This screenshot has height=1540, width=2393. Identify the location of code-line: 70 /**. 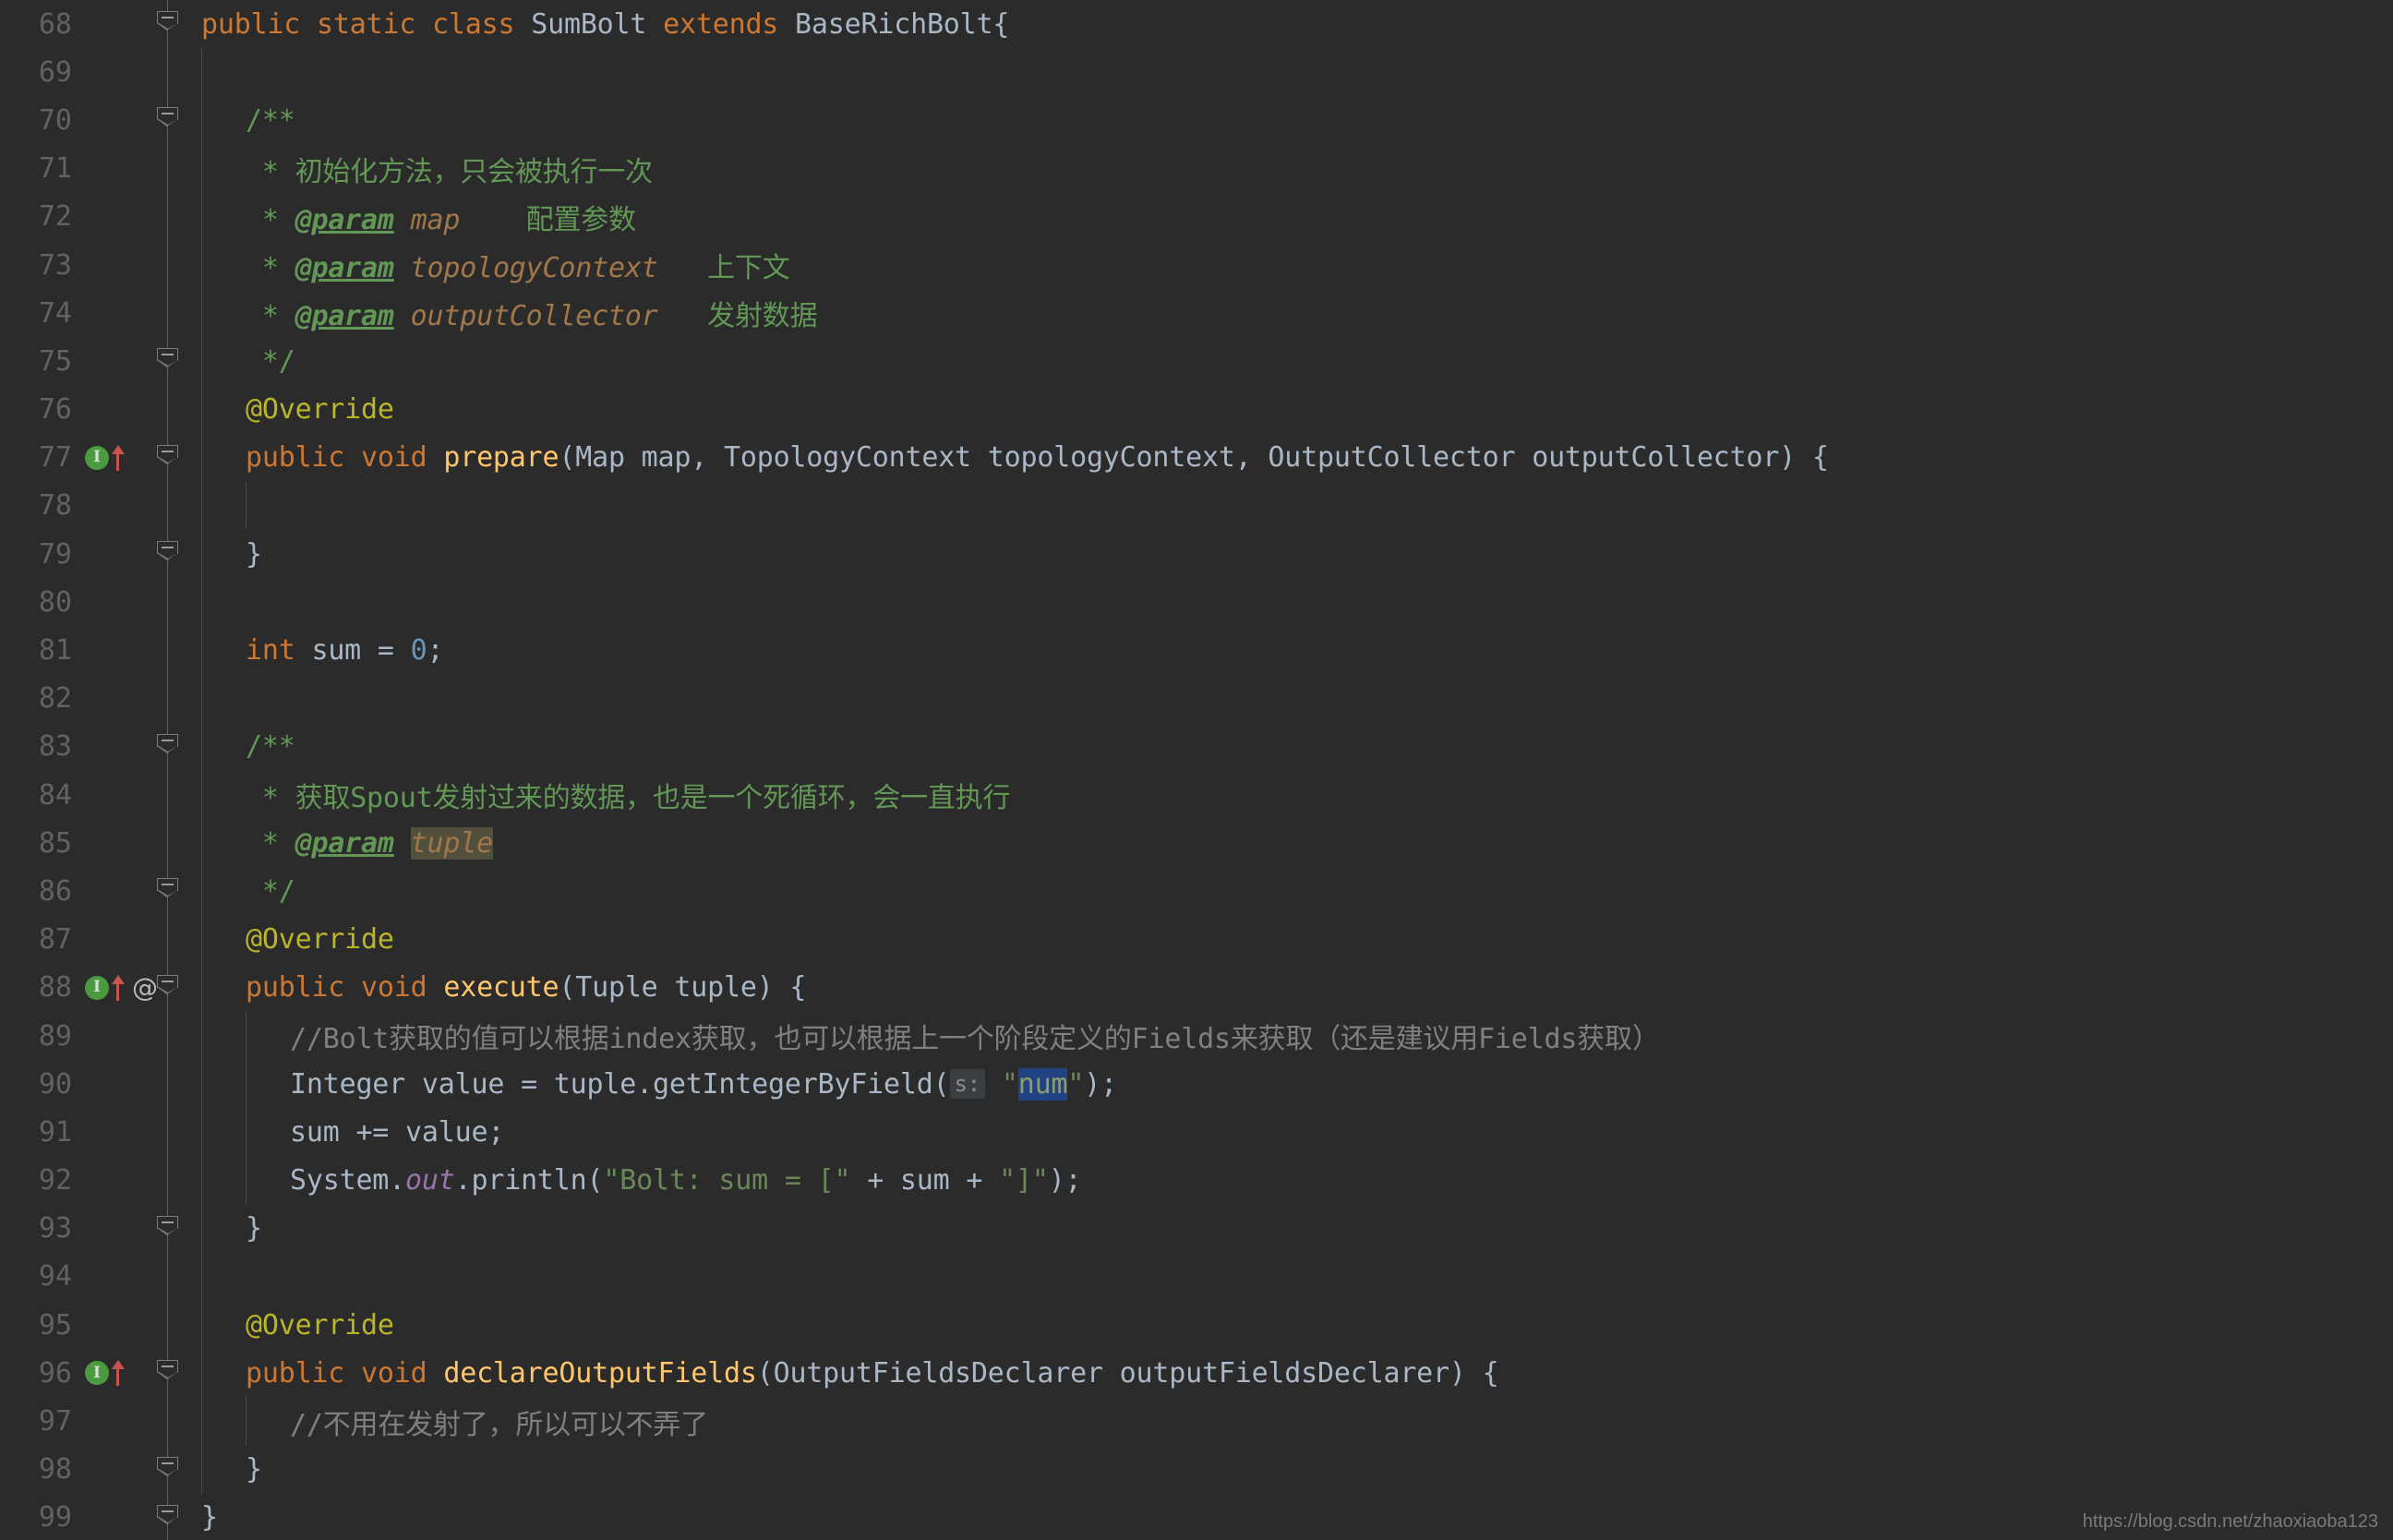
(1196, 120).